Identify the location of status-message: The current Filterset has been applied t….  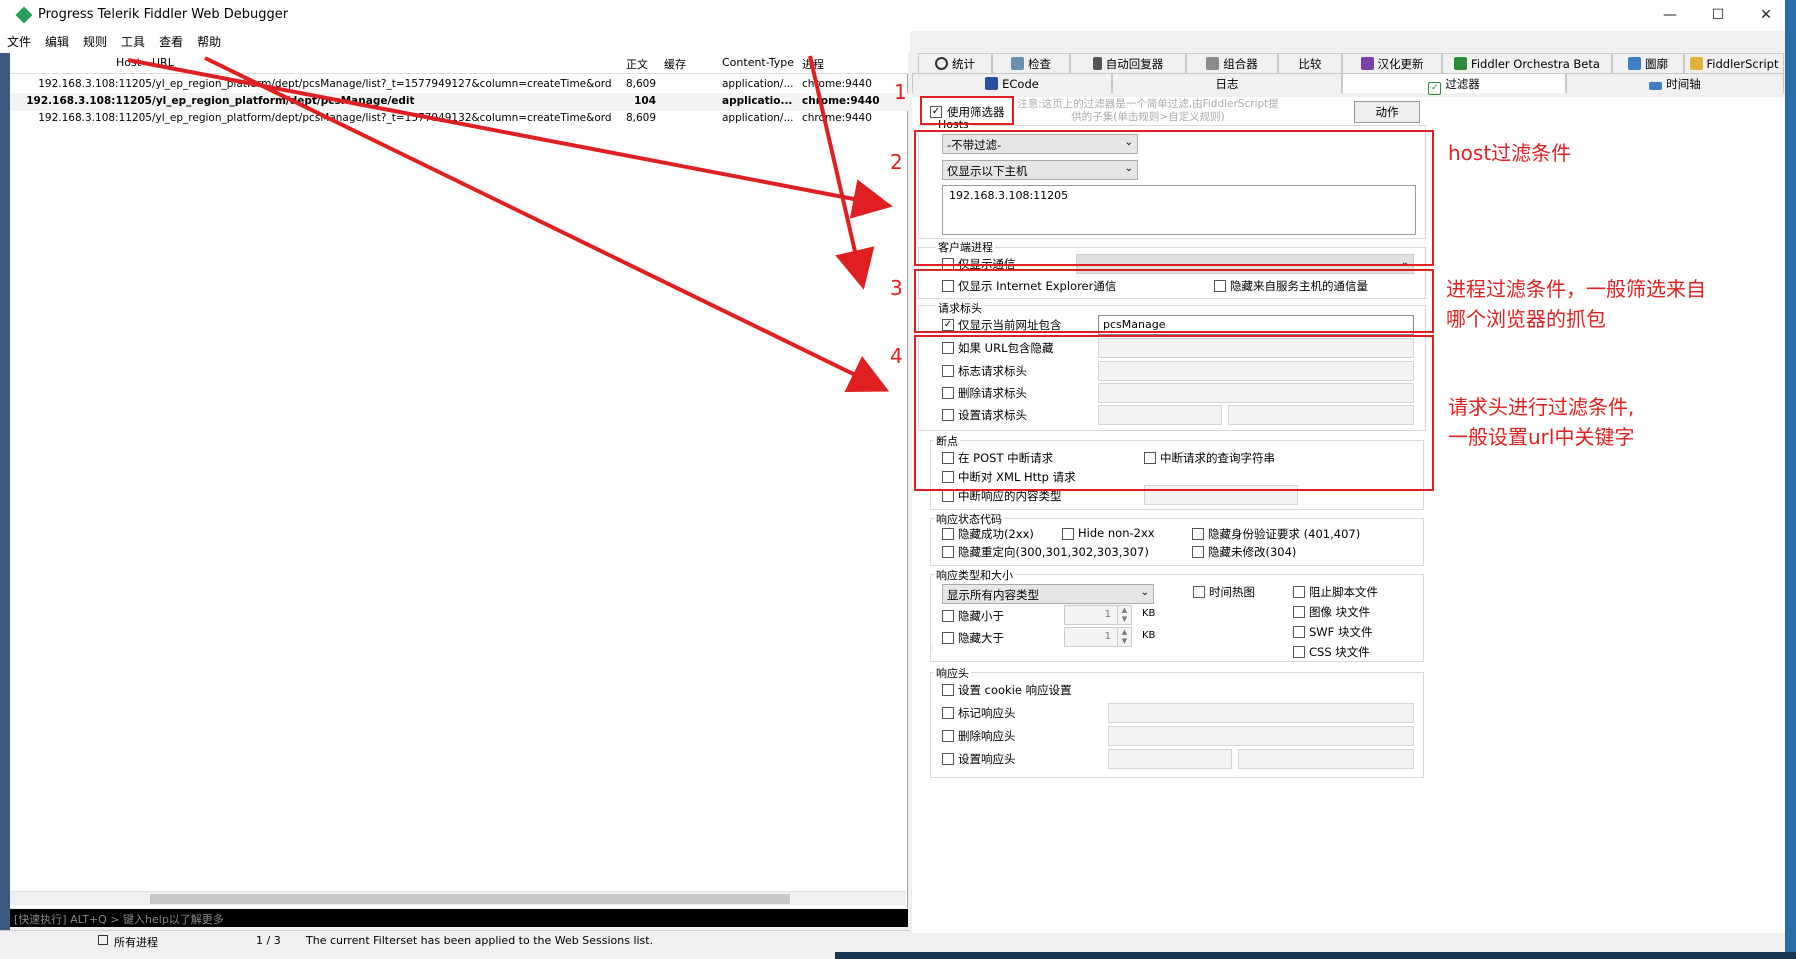
(480, 940).